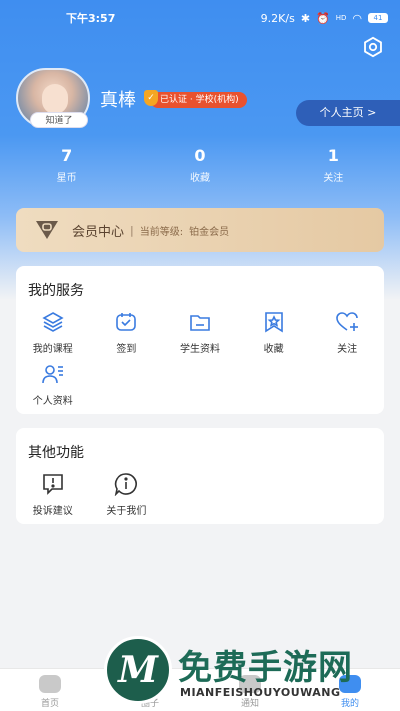 This screenshot has height=711, width=400. Describe the element at coordinates (53, 388) in the screenshot. I see `service-personal-info: 个人资料` at that location.